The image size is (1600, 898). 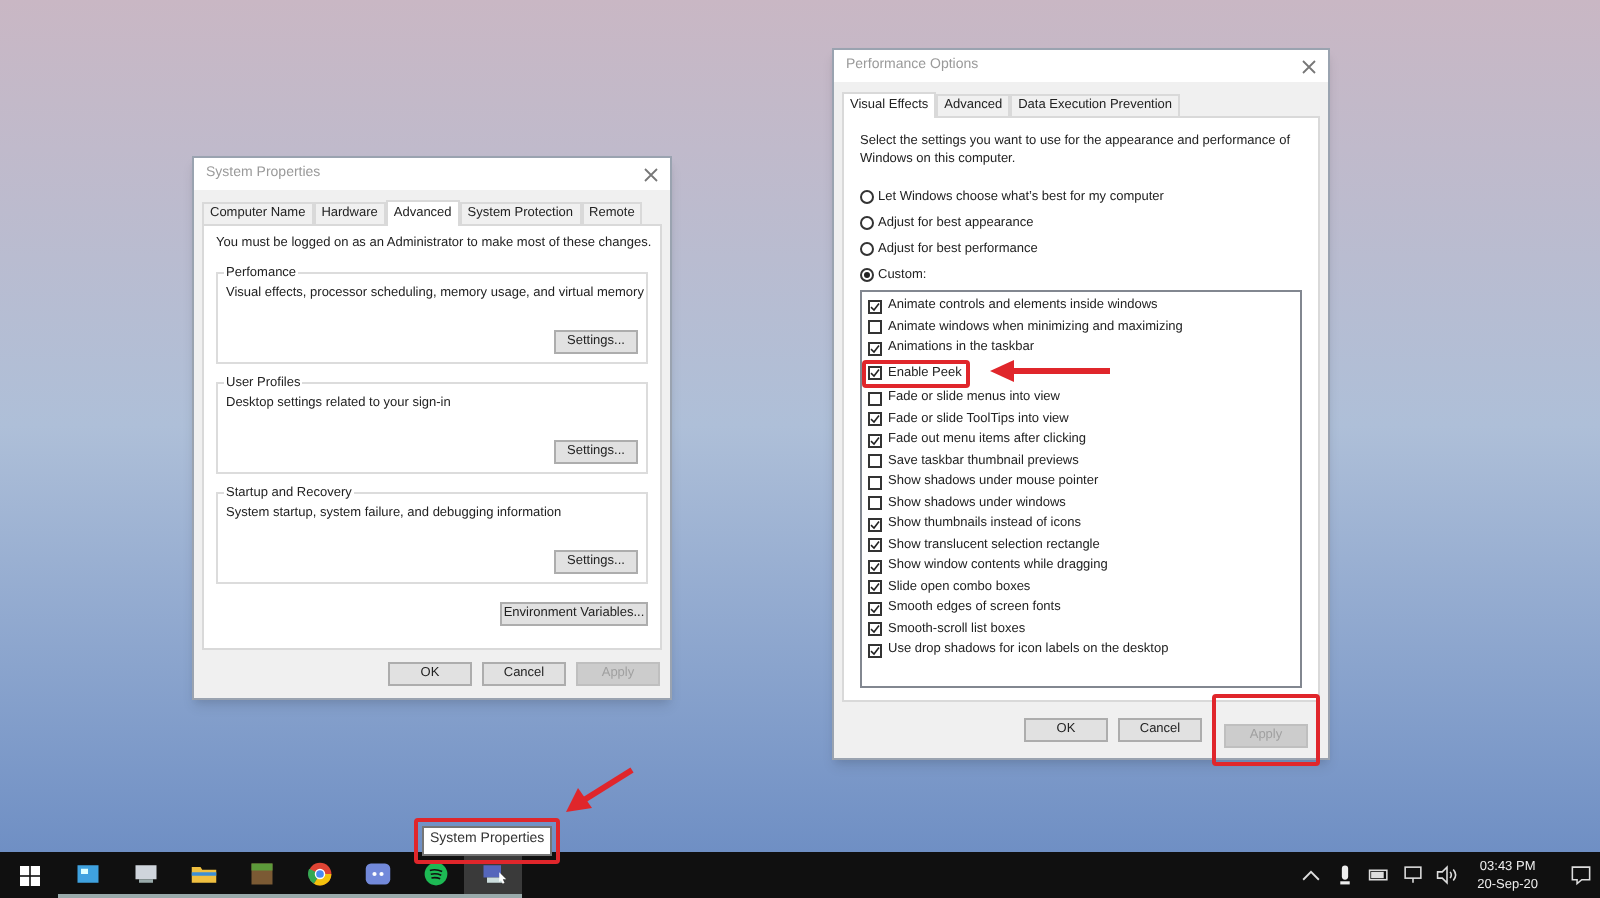 What do you see at coordinates (319, 873) in the screenshot?
I see `circle-logo-icon` at bounding box center [319, 873].